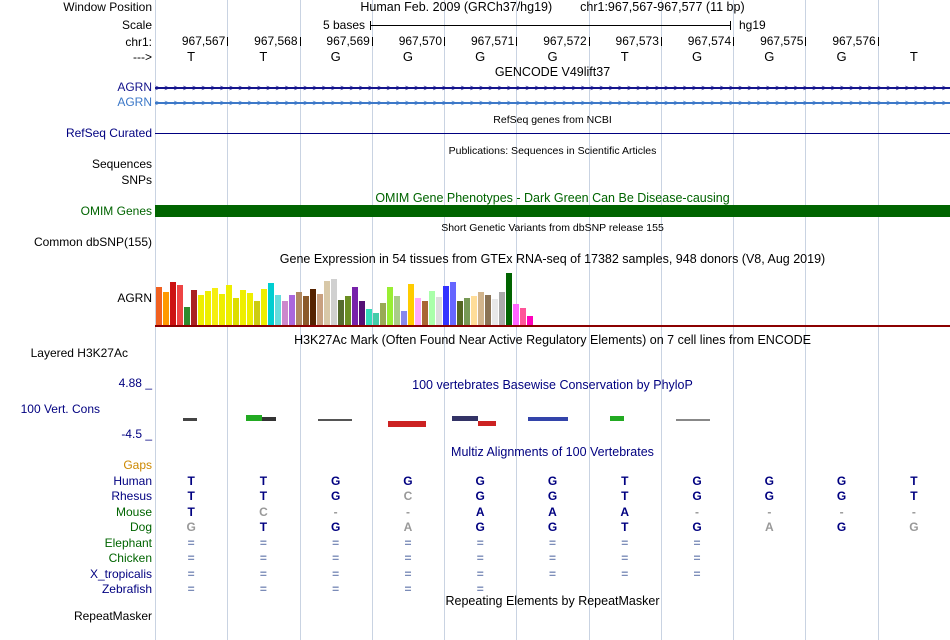 The height and width of the screenshot is (640, 950). What do you see at coordinates (76, 102) in the screenshot?
I see `track-label-gencode-agrn-2: AGRN` at bounding box center [76, 102].